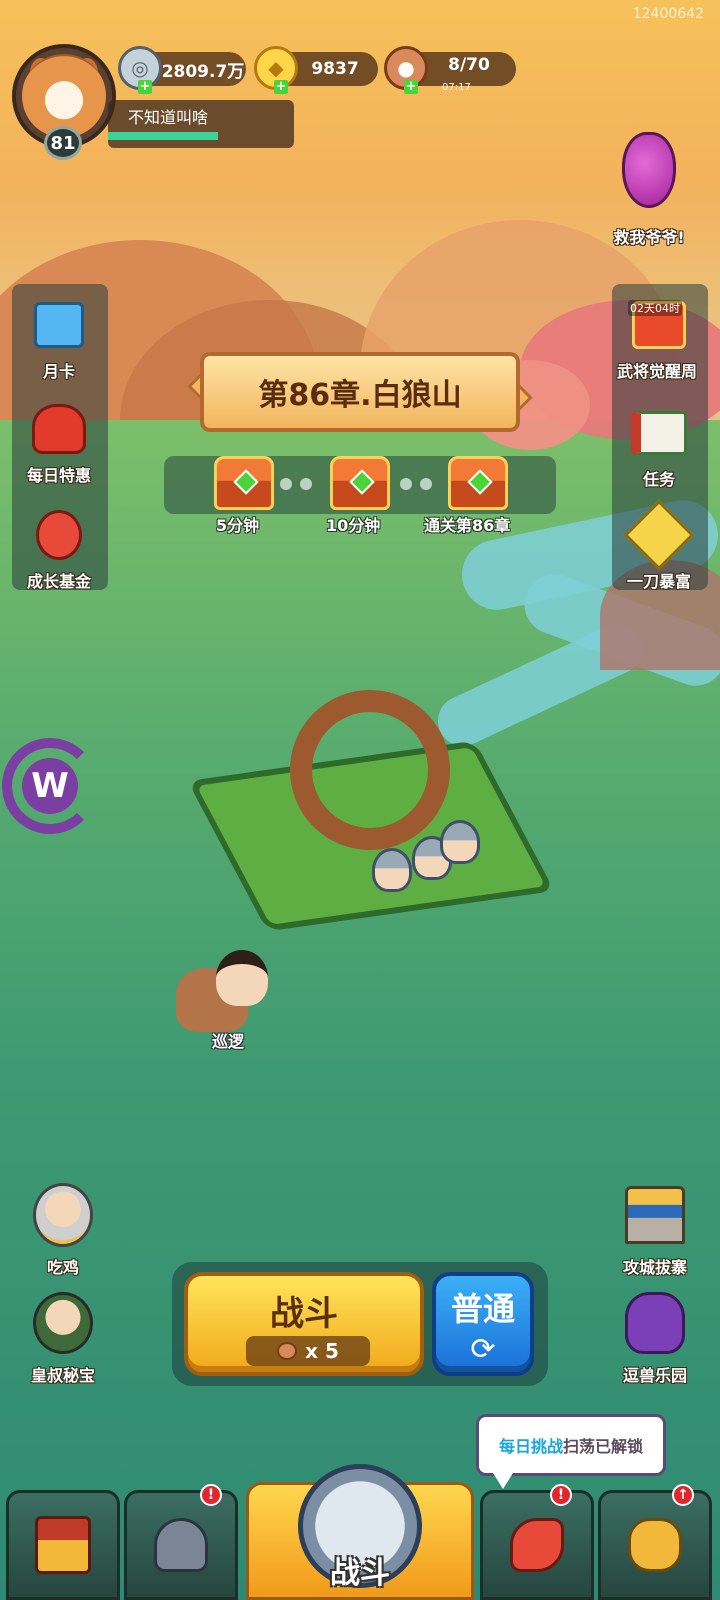  I want to click on stamina-resource: ● + 8/70, so click(450, 70).